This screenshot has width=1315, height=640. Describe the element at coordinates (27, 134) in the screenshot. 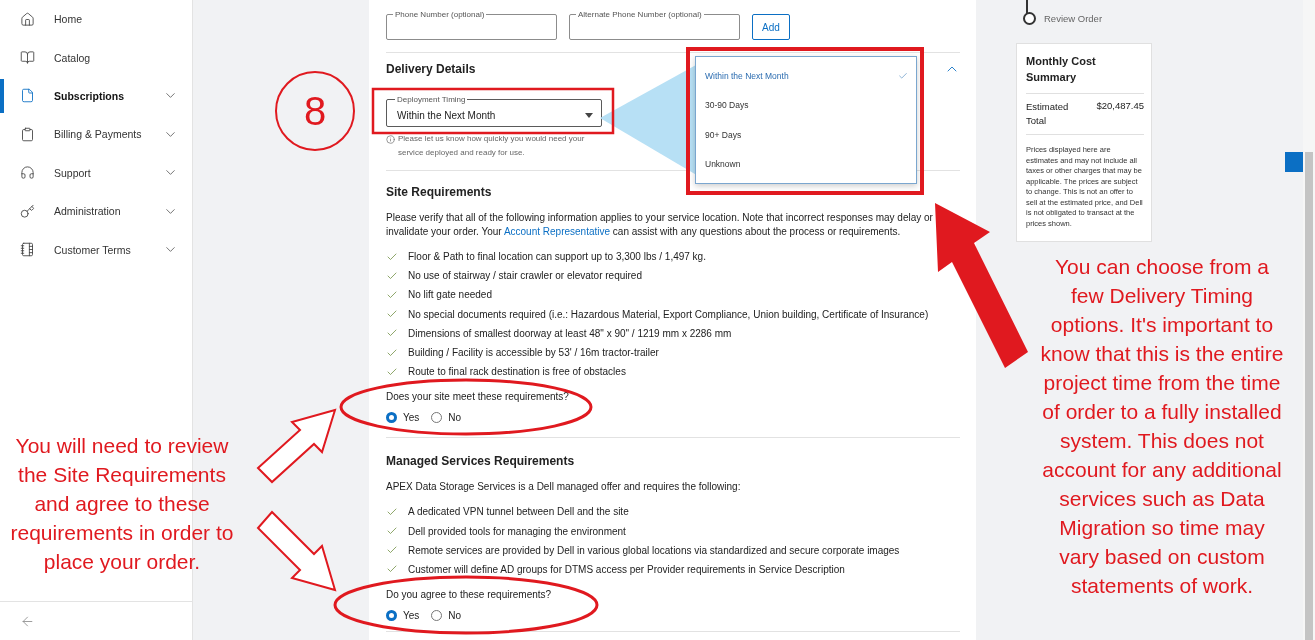

I see `clipboard-icon` at that location.